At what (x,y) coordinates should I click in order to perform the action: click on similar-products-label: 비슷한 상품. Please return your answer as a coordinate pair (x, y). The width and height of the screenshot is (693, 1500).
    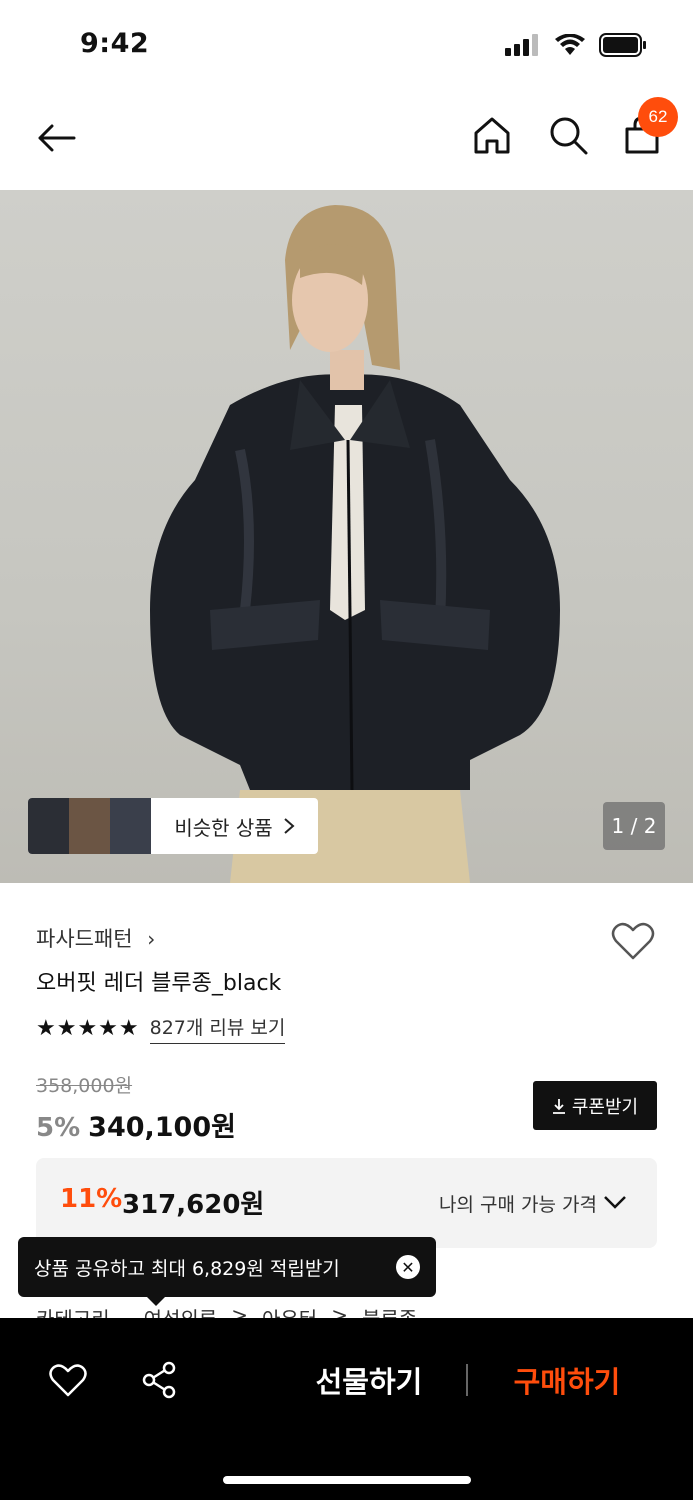
    Looking at the image, I should click on (234, 826).